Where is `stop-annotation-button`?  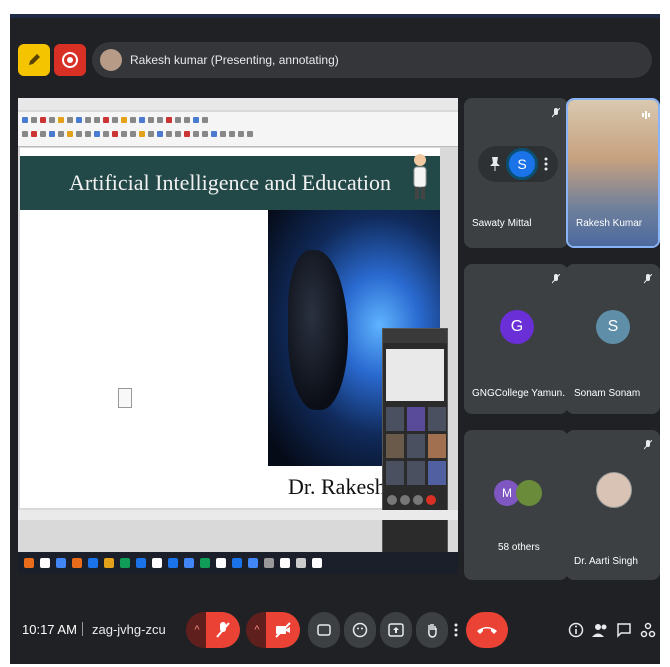
stop-annotation-button is located at coordinates (34, 60).